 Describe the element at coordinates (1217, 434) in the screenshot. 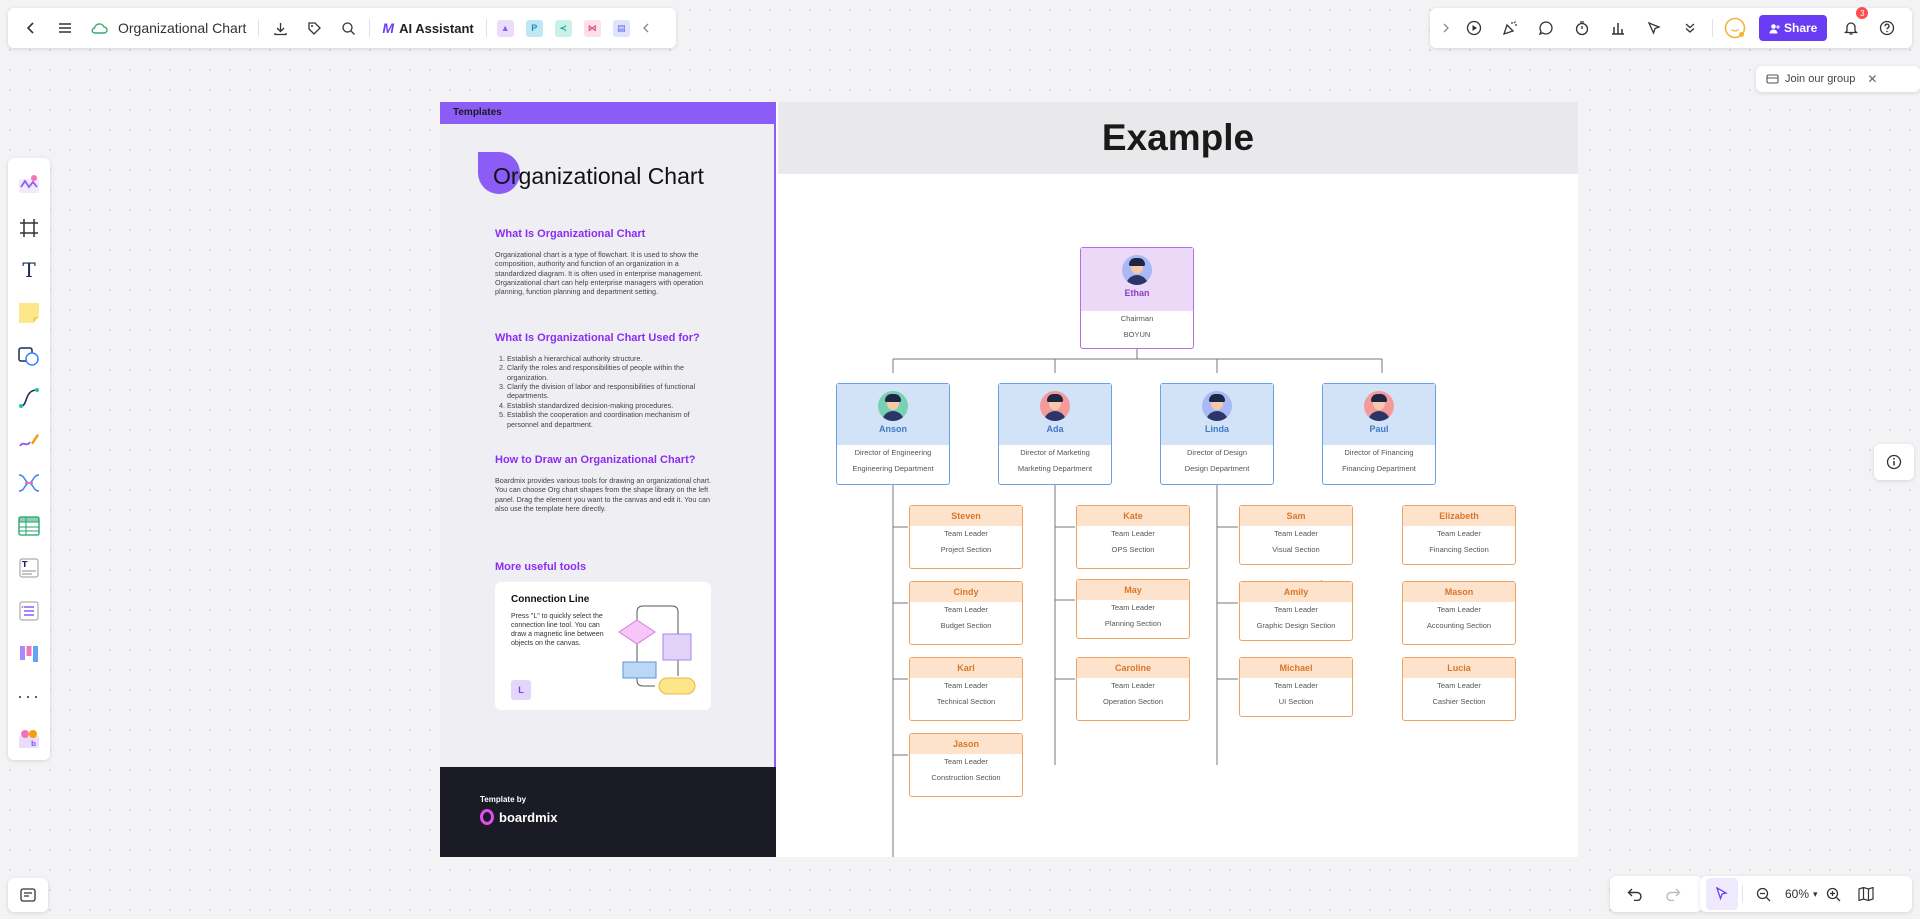

I see `director-node: Linda Director of Design Design Department` at that location.